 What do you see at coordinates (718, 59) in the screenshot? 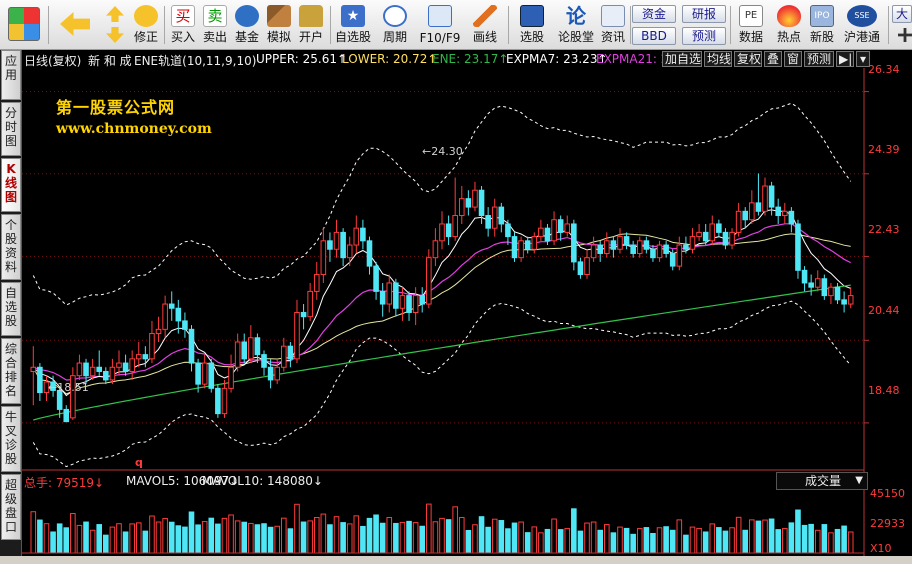
I see `ma-line-button: 均线` at bounding box center [718, 59].